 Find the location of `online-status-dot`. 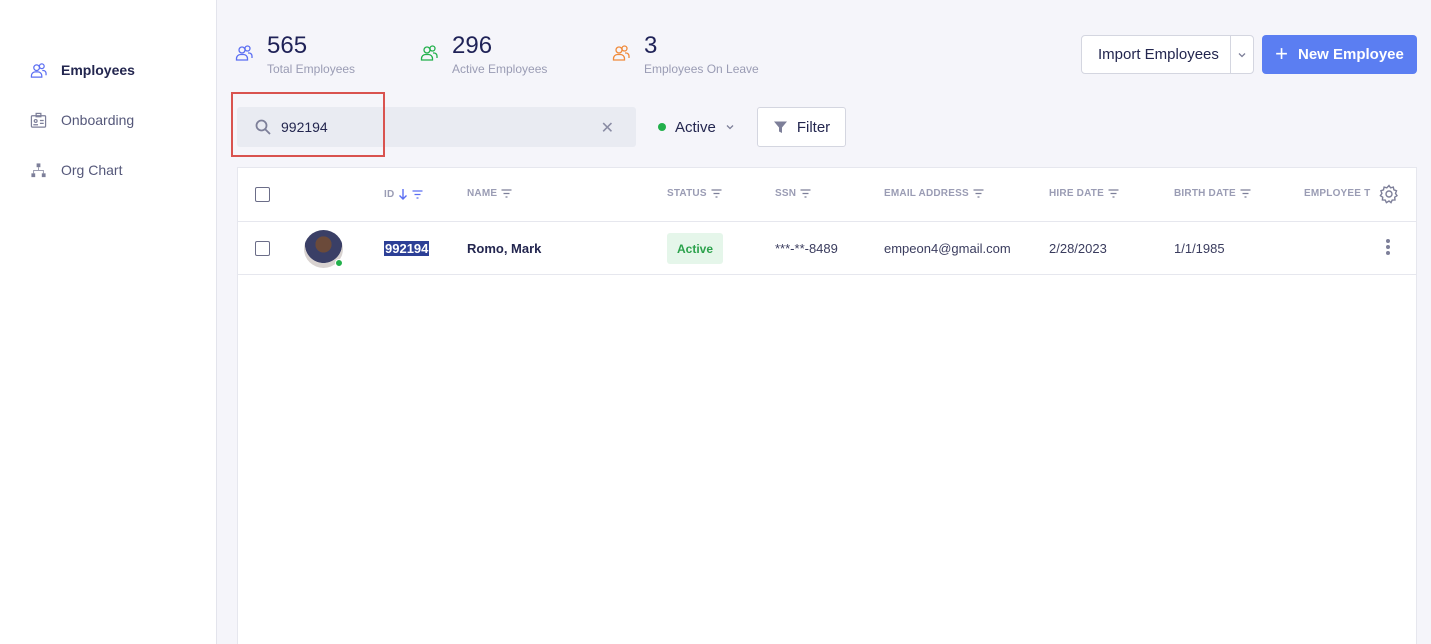

online-status-dot is located at coordinates (339, 263).